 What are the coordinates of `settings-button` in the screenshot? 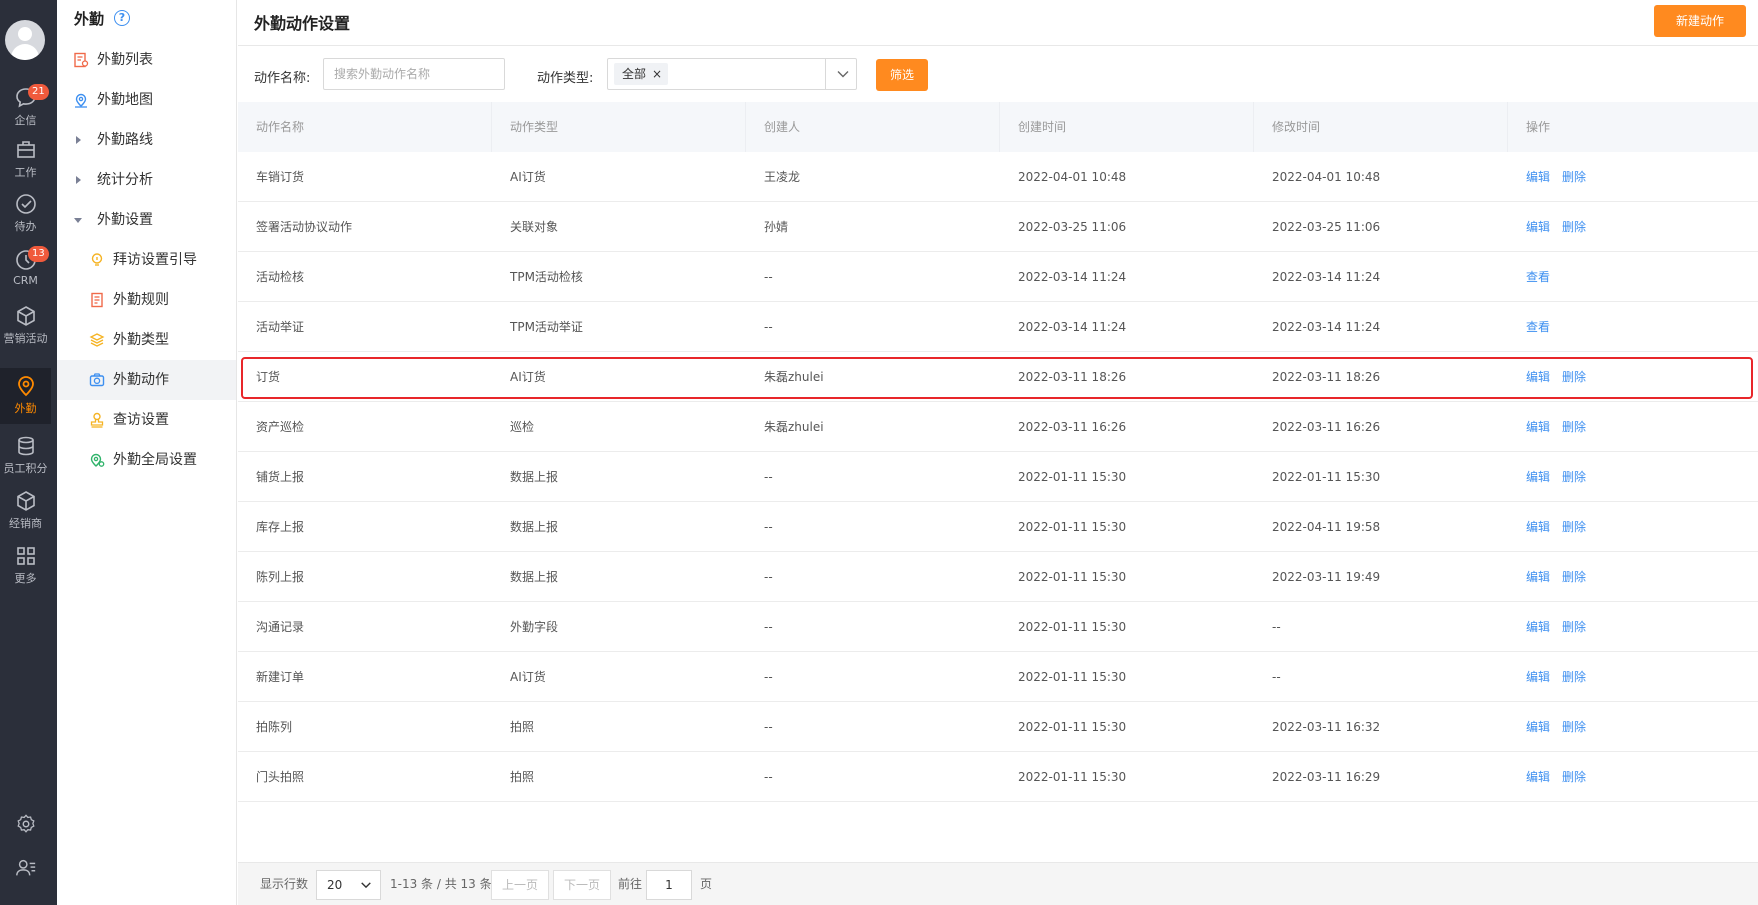 It's located at (25, 824).